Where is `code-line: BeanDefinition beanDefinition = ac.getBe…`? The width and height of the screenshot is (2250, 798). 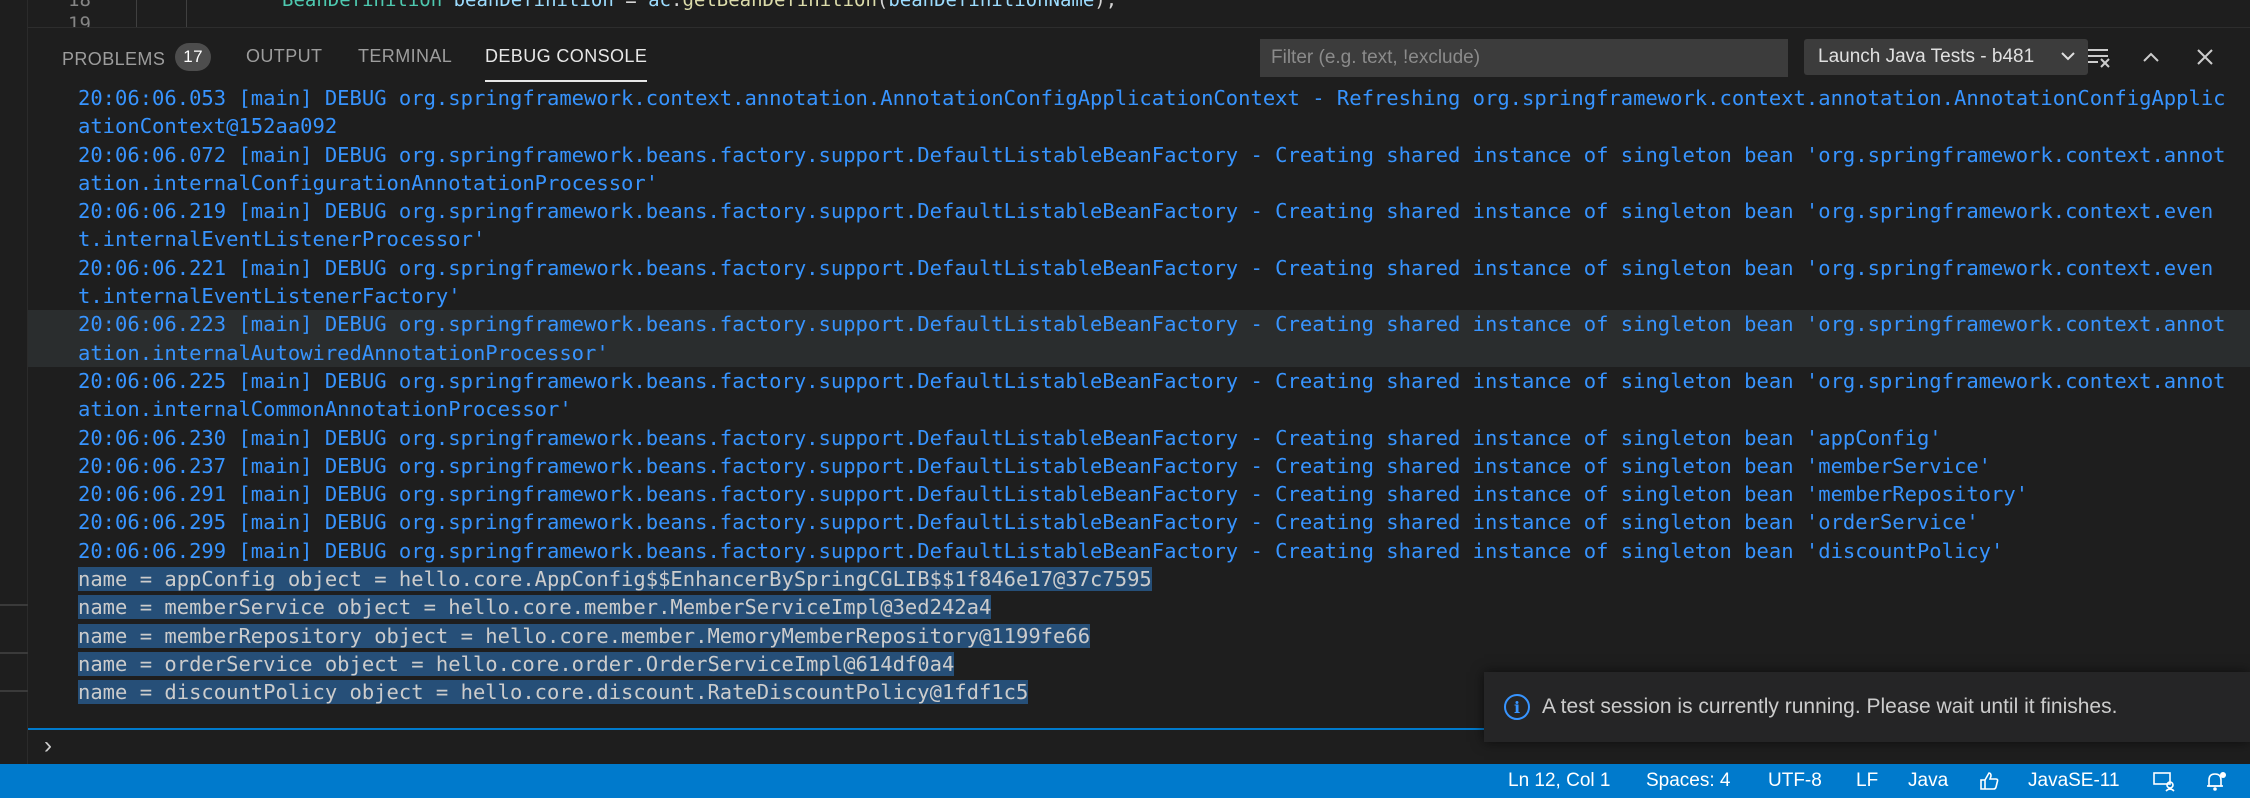 code-line: BeanDefinition beanDefinition = ac.getBe… is located at coordinates (699, 6).